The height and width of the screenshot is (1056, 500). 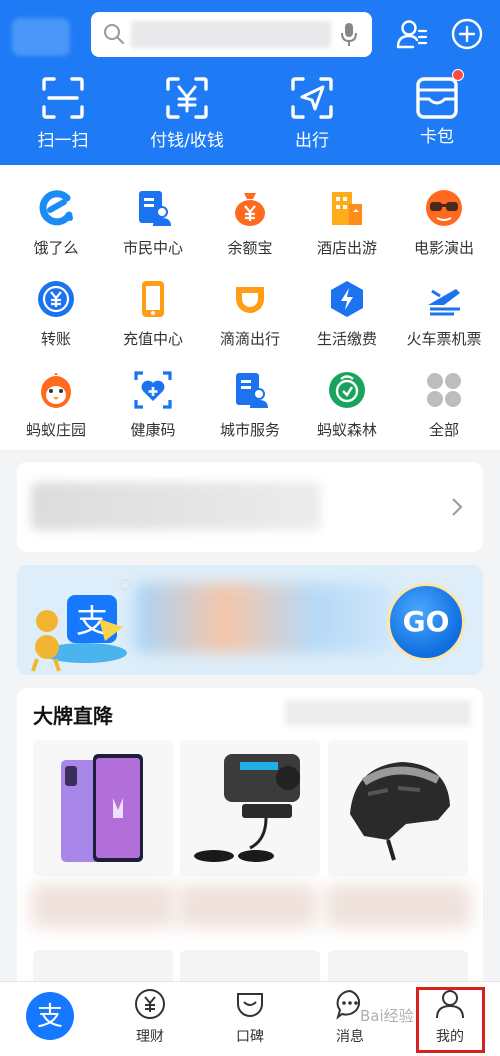 I want to click on user-avatar-blurred, so click(x=41, y=37).